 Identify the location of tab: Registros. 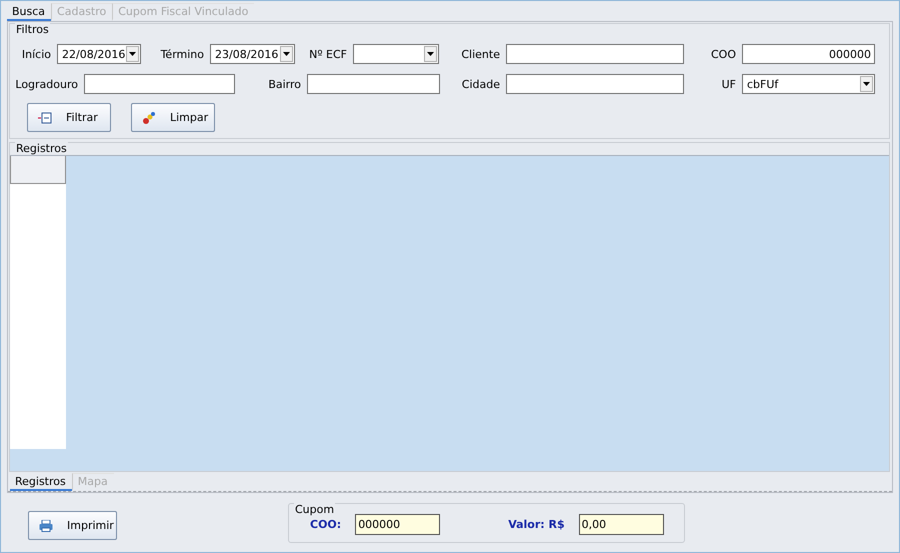
(41, 482).